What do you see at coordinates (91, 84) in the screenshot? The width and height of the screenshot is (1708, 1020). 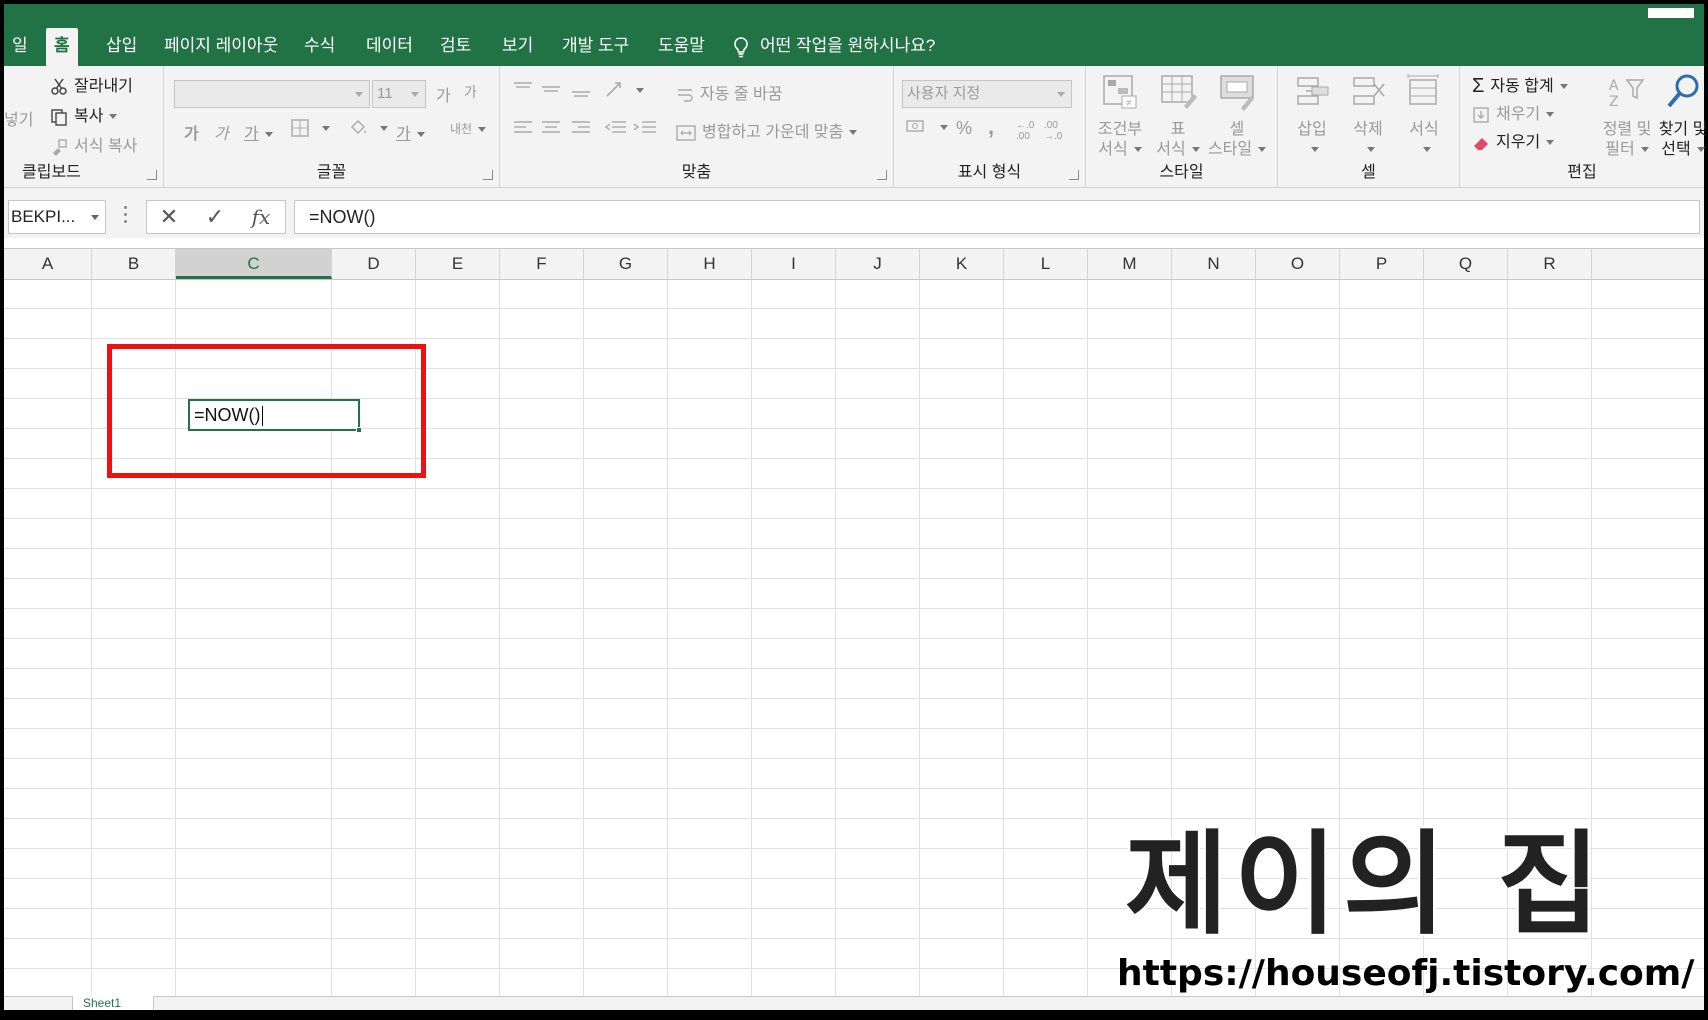 I see `cut-button: 잘라내기` at bounding box center [91, 84].